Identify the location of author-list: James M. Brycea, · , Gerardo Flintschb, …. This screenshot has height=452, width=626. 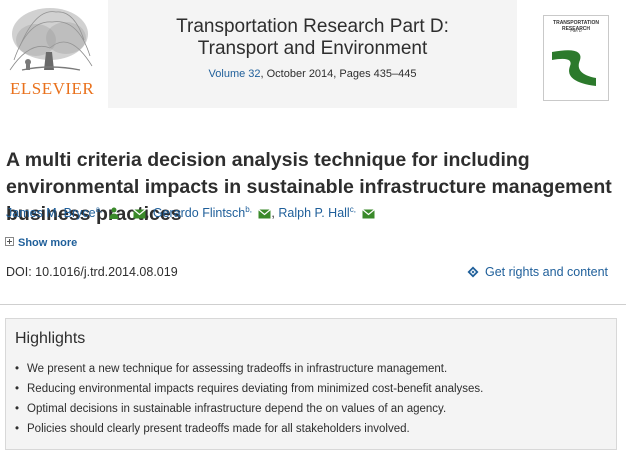
(191, 212).